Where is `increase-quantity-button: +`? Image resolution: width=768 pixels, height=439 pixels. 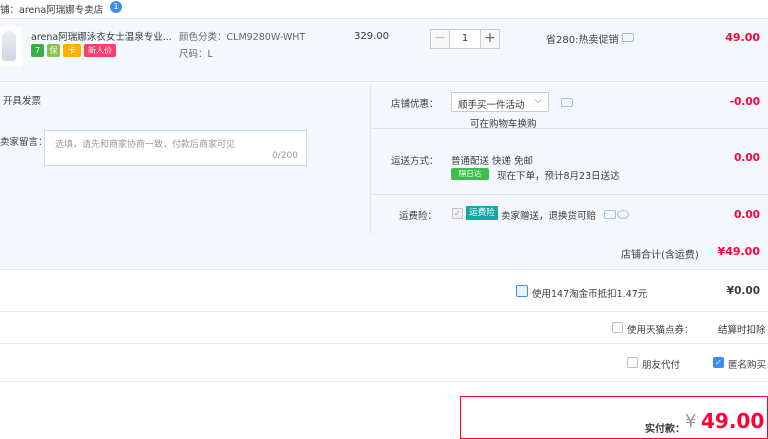 increase-quantity-button: + is located at coordinates (490, 39).